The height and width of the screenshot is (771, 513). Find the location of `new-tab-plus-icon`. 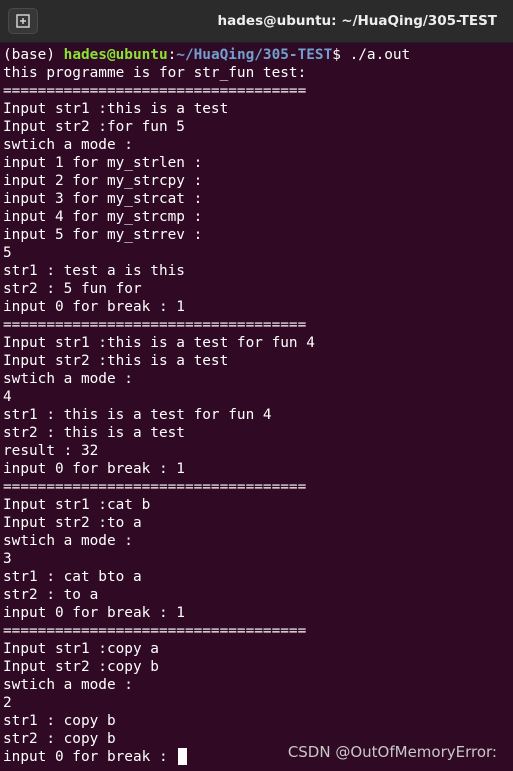

new-tab-plus-icon is located at coordinates (23, 21).